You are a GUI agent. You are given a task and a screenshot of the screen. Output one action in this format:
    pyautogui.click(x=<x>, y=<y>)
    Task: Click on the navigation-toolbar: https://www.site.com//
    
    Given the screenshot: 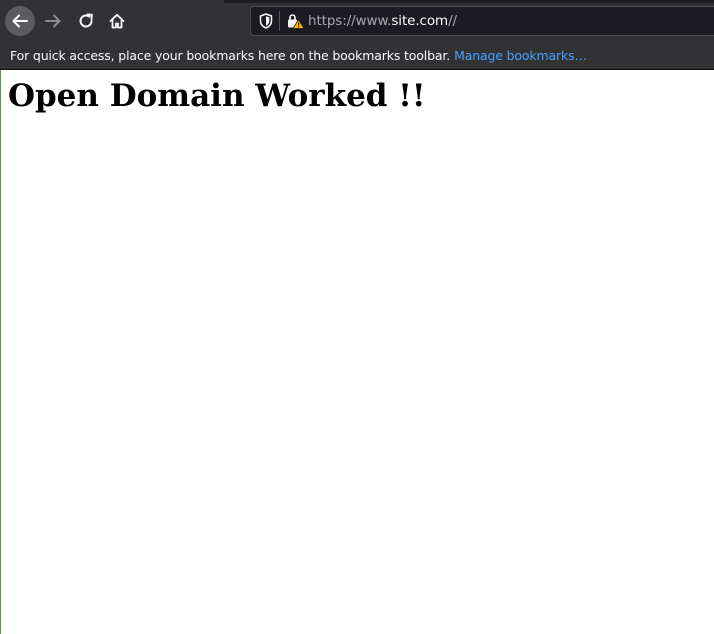 What is the action you would take?
    pyautogui.click(x=357, y=21)
    